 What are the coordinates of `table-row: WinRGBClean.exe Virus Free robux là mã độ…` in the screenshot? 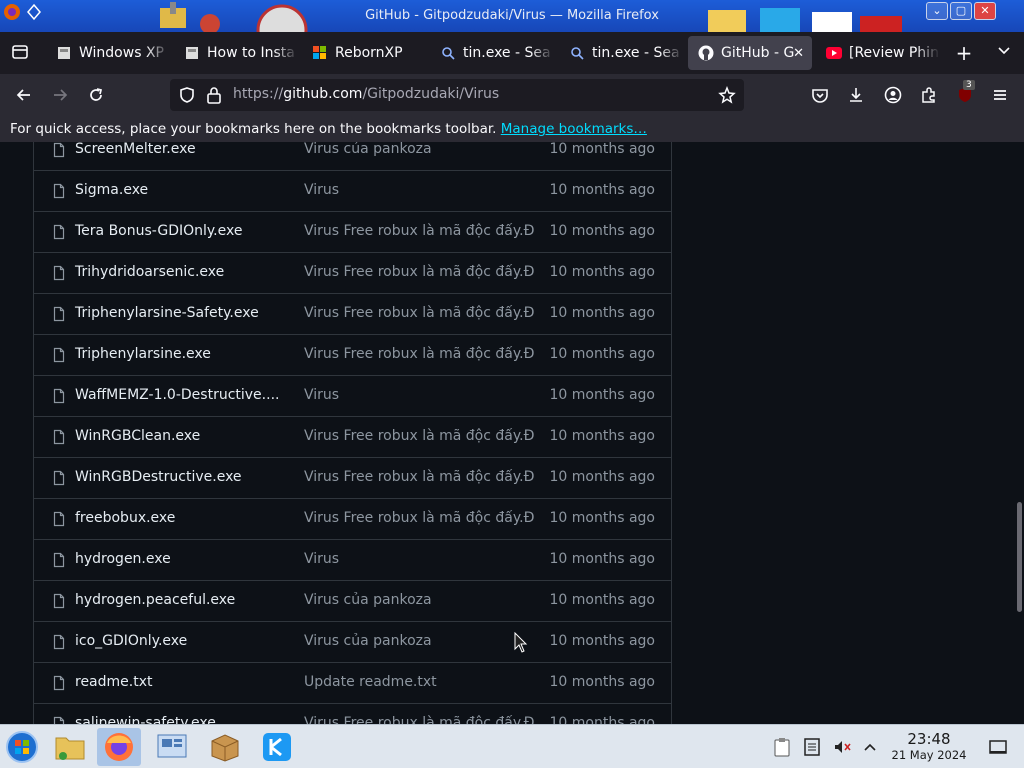 It's located at (352, 437).